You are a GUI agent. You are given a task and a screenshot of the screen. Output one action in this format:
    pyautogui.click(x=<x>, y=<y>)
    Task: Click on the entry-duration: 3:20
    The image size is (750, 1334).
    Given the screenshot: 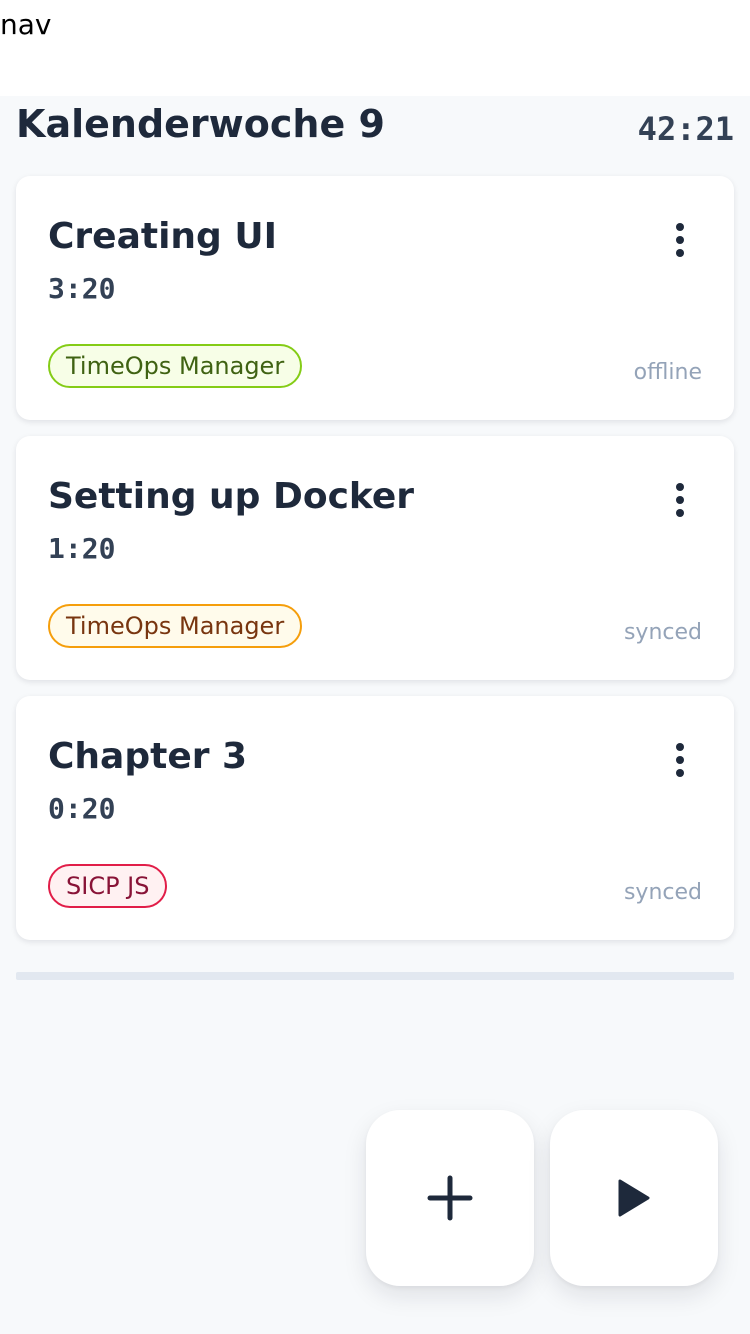 What is the action you would take?
    pyautogui.click(x=82, y=288)
    